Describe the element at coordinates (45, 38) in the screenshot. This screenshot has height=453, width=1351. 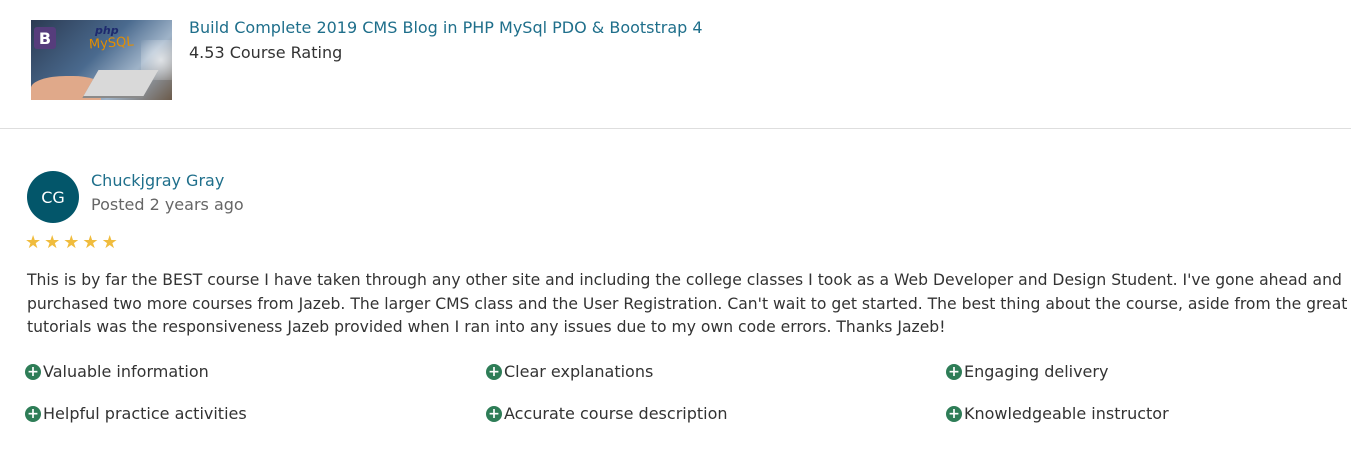
I see `bootstrap-logo-icon: B` at that location.